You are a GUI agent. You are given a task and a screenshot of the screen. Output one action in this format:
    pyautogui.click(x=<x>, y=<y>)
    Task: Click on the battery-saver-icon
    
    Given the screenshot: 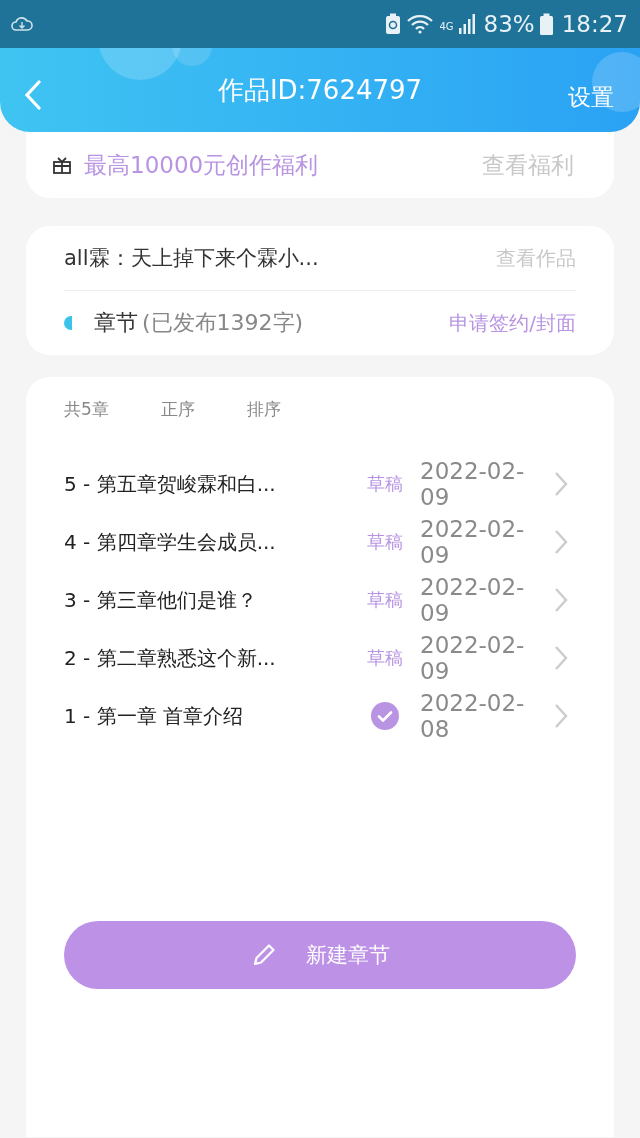 What is the action you would take?
    pyautogui.click(x=393, y=24)
    